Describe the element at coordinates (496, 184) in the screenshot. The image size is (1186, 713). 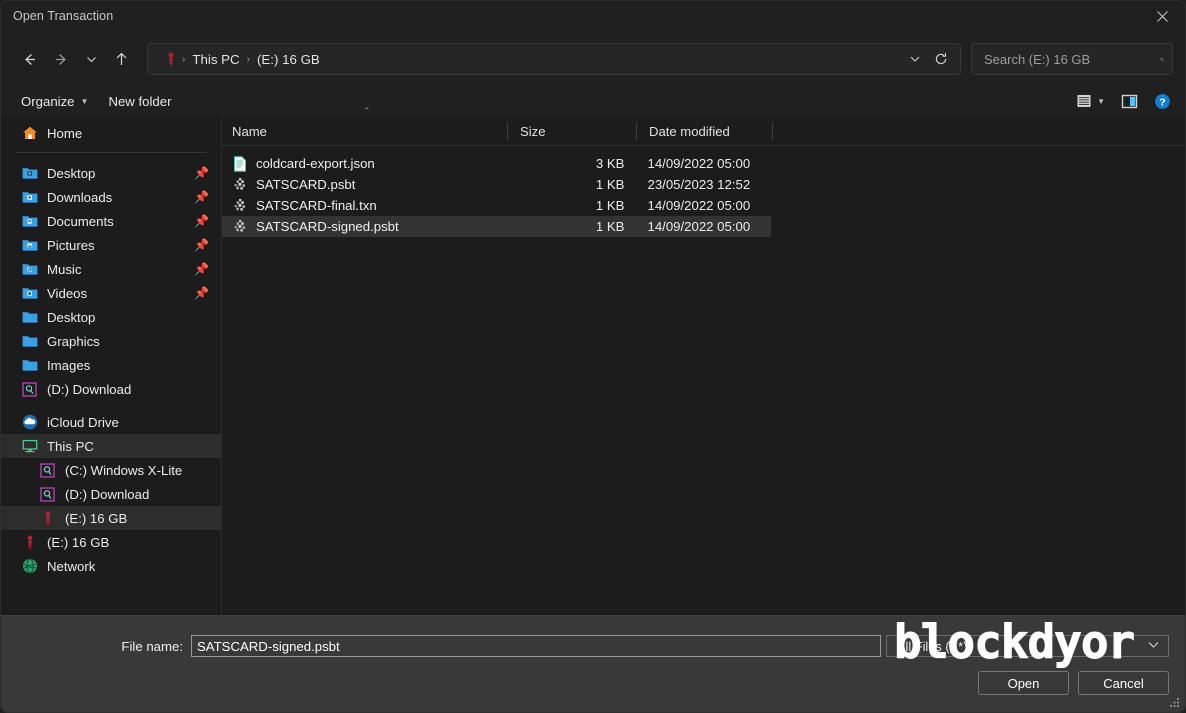
I see `table-row: SATSCARD.psbt 1 KB 23/05/2023 12:52` at that location.